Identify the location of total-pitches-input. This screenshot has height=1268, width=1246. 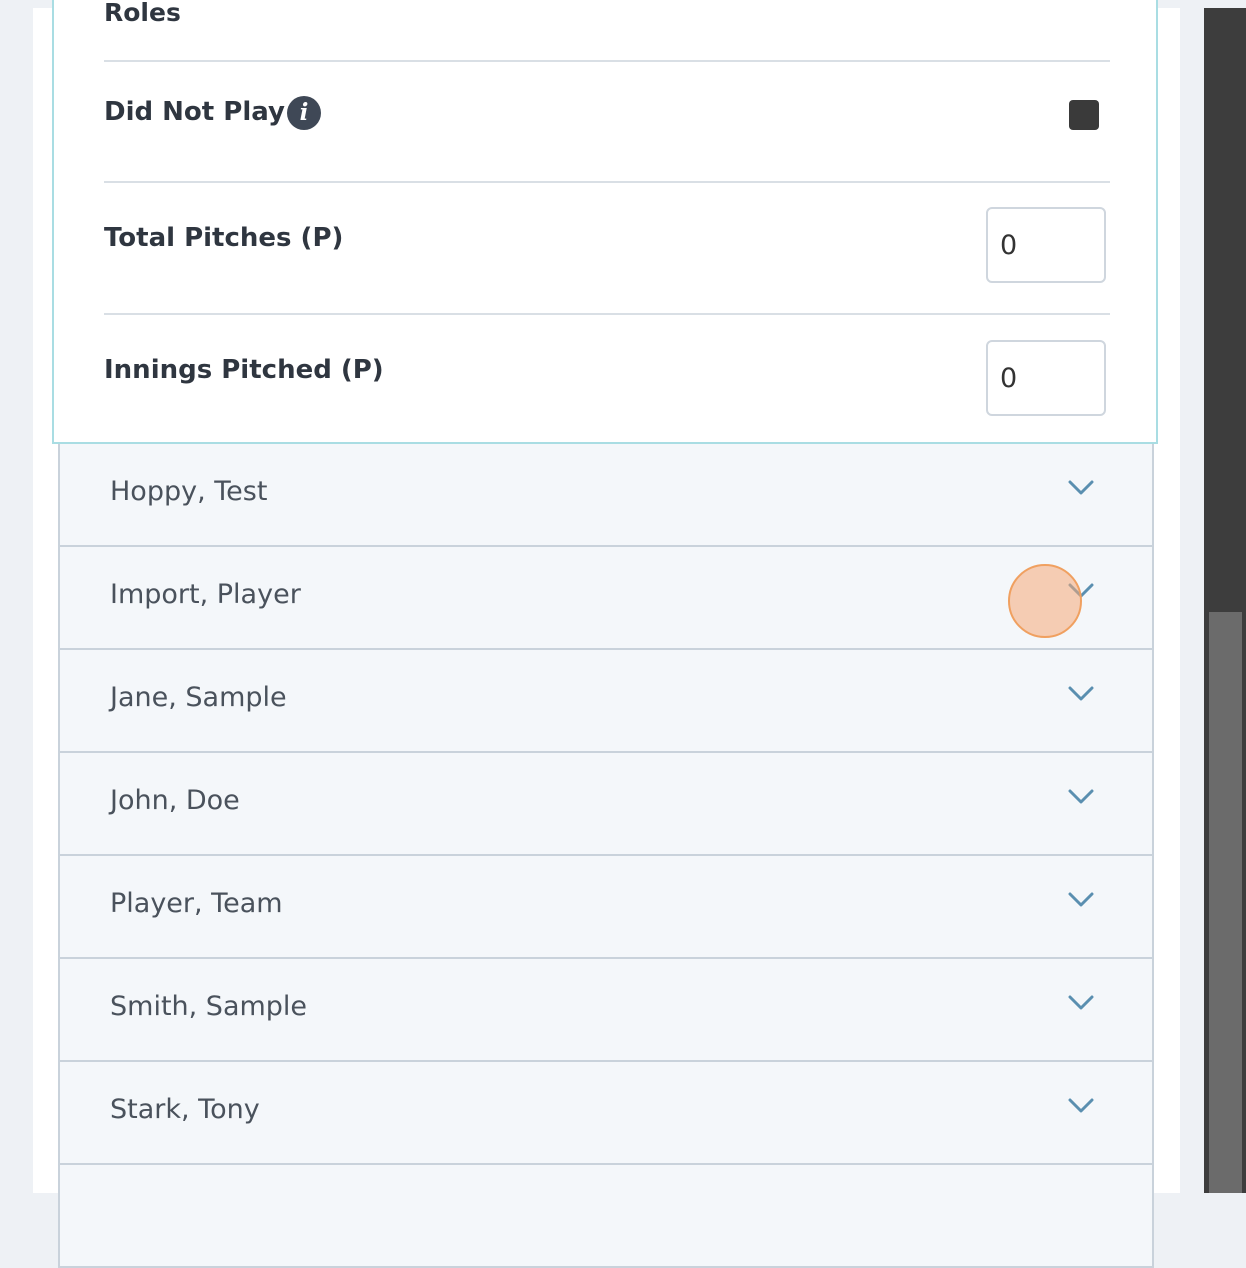
(1046, 245).